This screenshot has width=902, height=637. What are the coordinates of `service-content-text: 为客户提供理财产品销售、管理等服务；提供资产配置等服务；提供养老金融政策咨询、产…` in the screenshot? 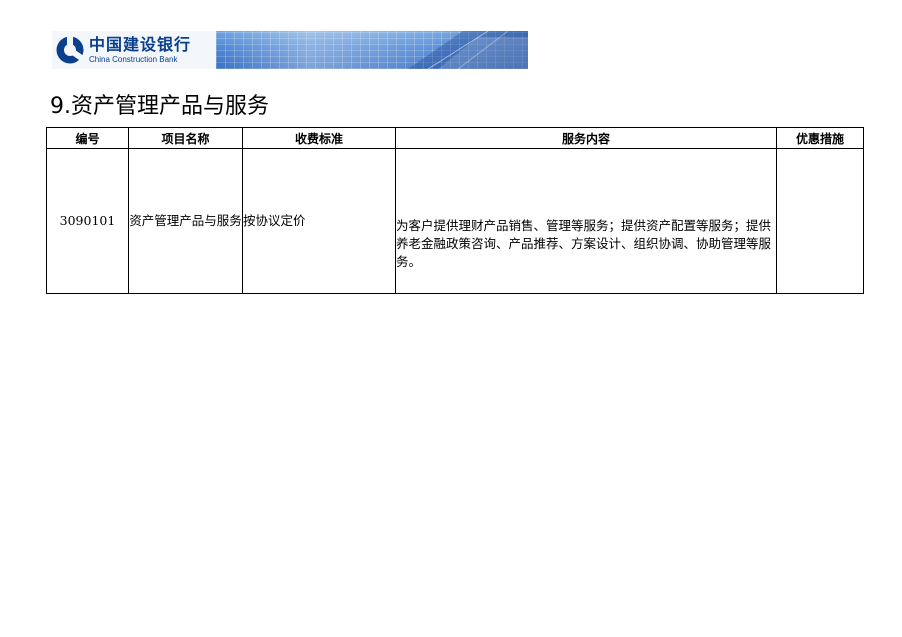 It's located at (584, 243).